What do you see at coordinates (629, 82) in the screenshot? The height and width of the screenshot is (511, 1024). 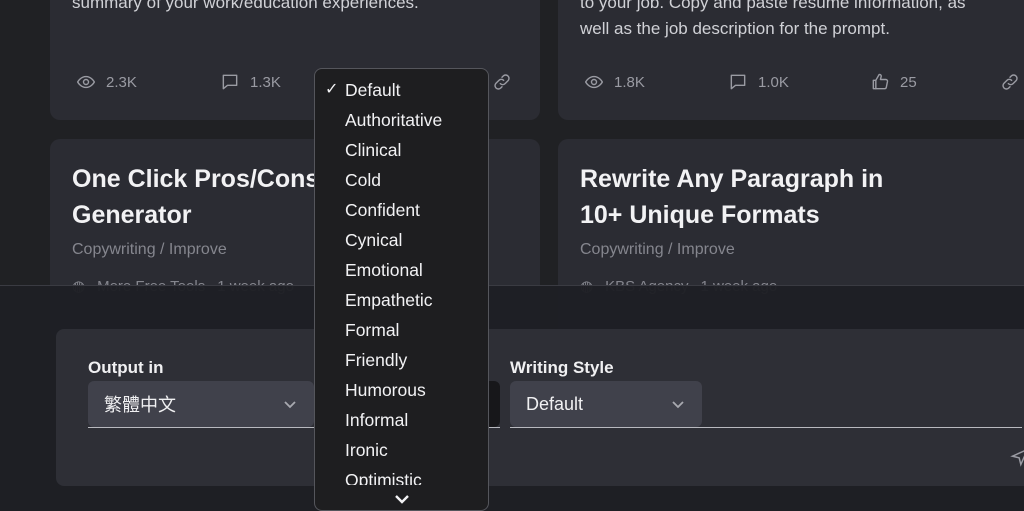 I see `views-count: 1.8K` at bounding box center [629, 82].